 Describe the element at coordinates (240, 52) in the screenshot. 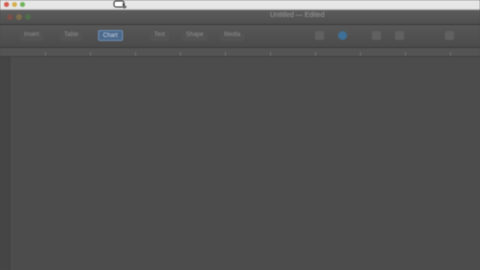

I see `ruler` at that location.